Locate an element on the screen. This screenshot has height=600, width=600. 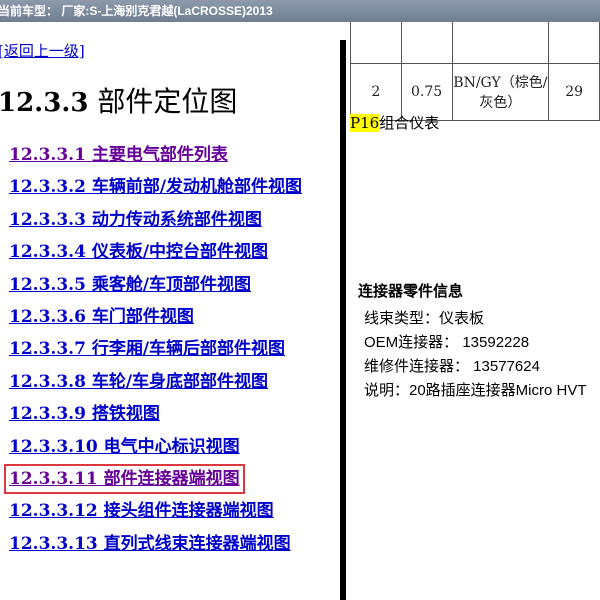
table-row-empty is located at coordinates (475, 43).